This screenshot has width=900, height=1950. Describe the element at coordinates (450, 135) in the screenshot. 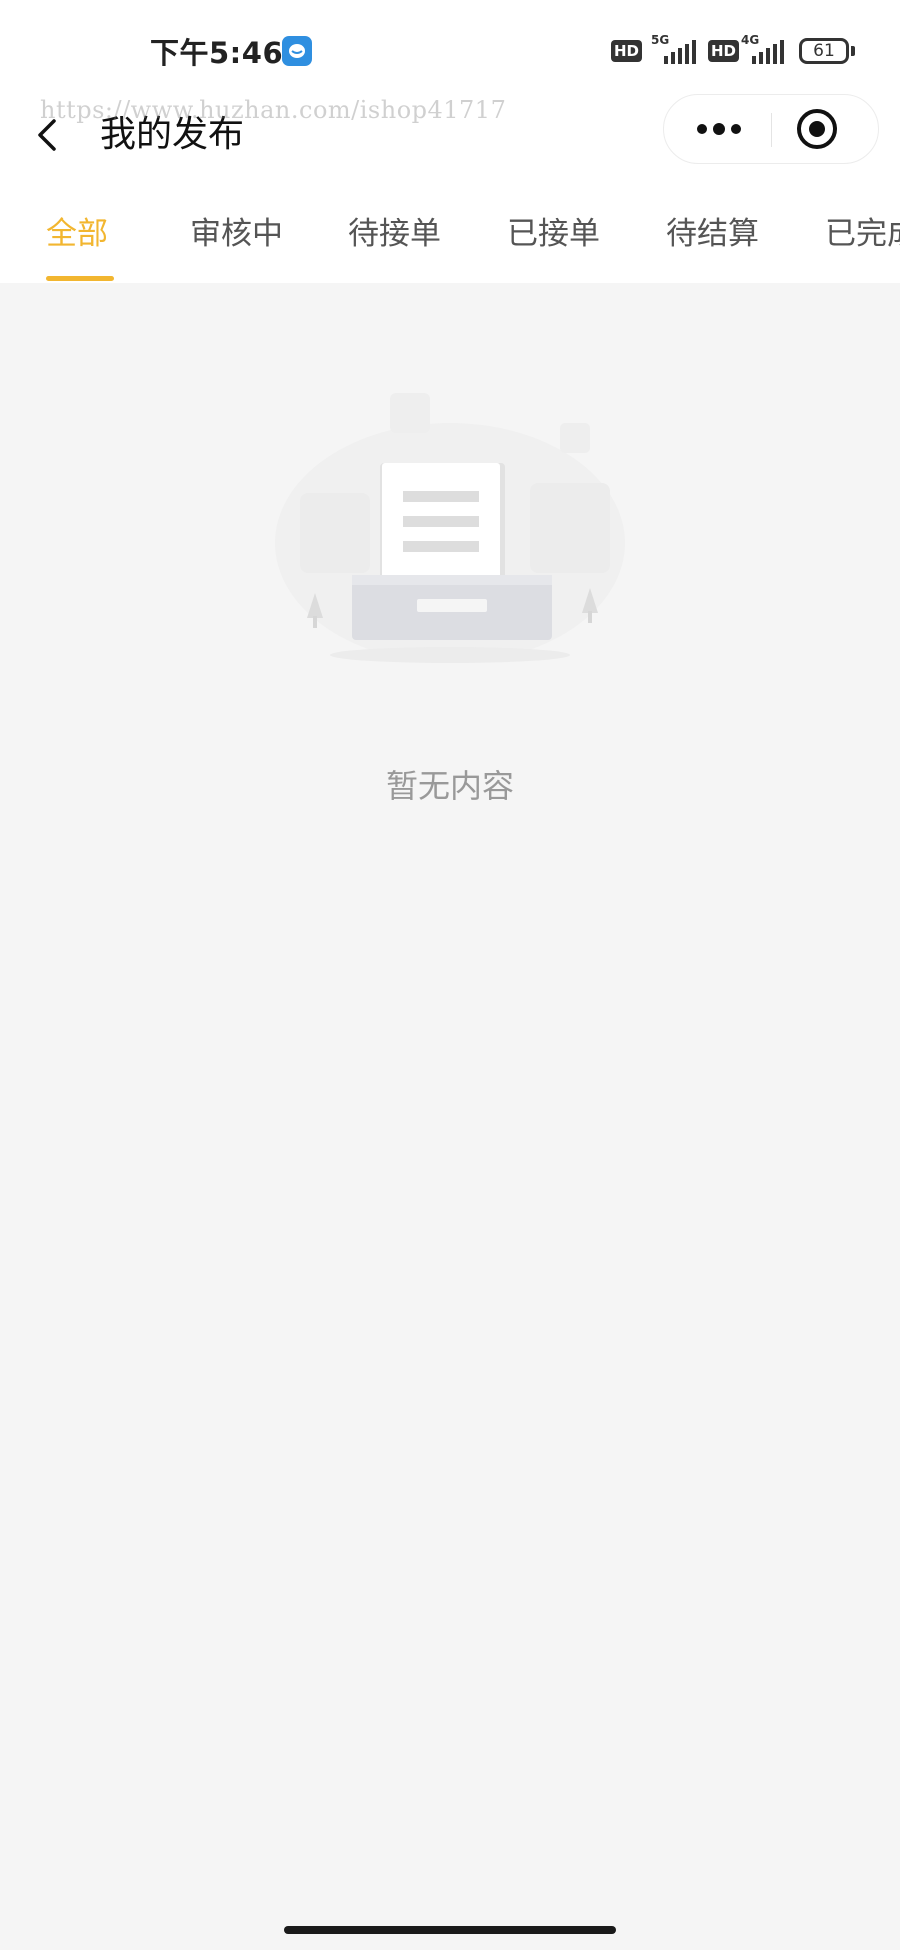

I see `navigation-bar: 我的发布 https://www.huzhan.com/ishop41717` at that location.